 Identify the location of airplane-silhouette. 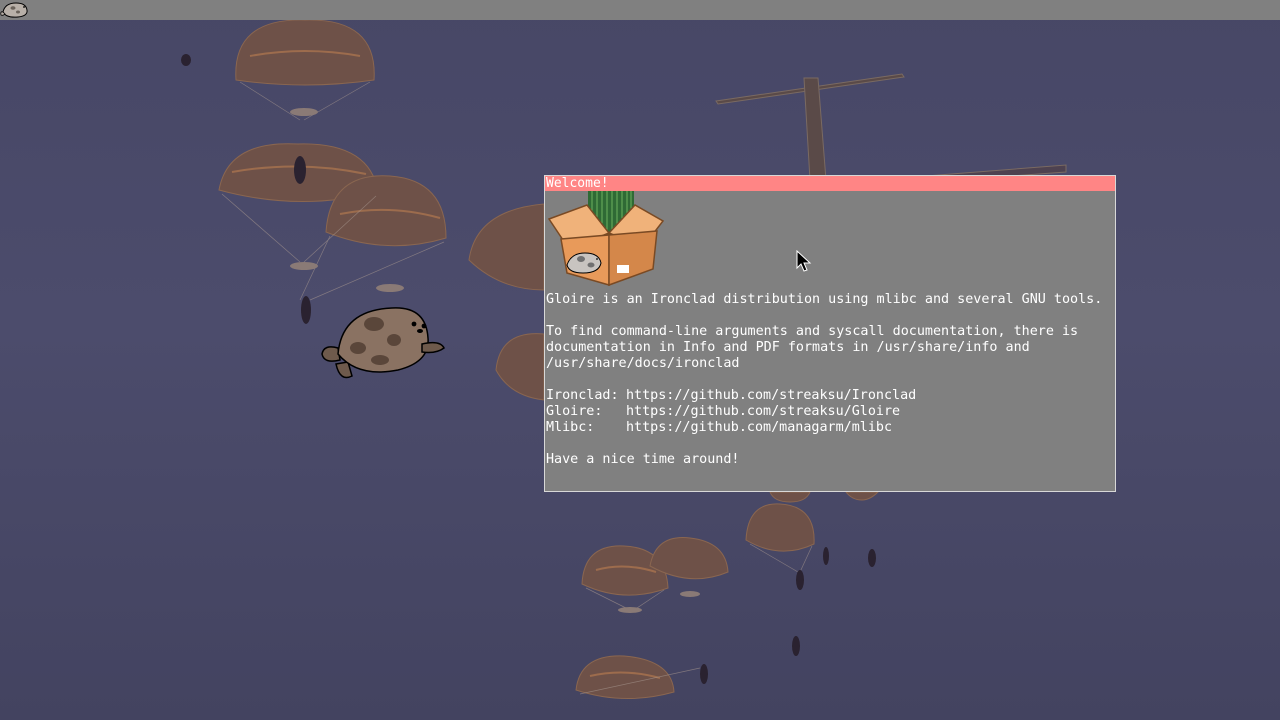
(891, 129).